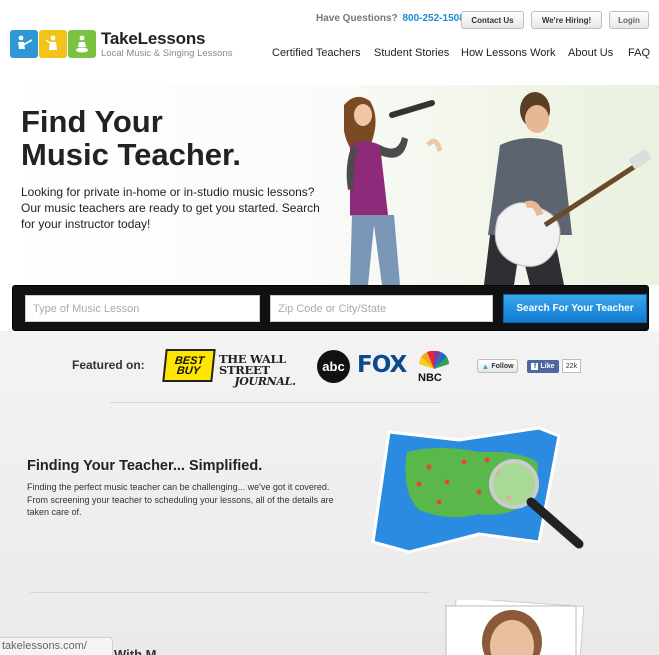  I want to click on best-buy-logo: BEST BUY, so click(189, 365).